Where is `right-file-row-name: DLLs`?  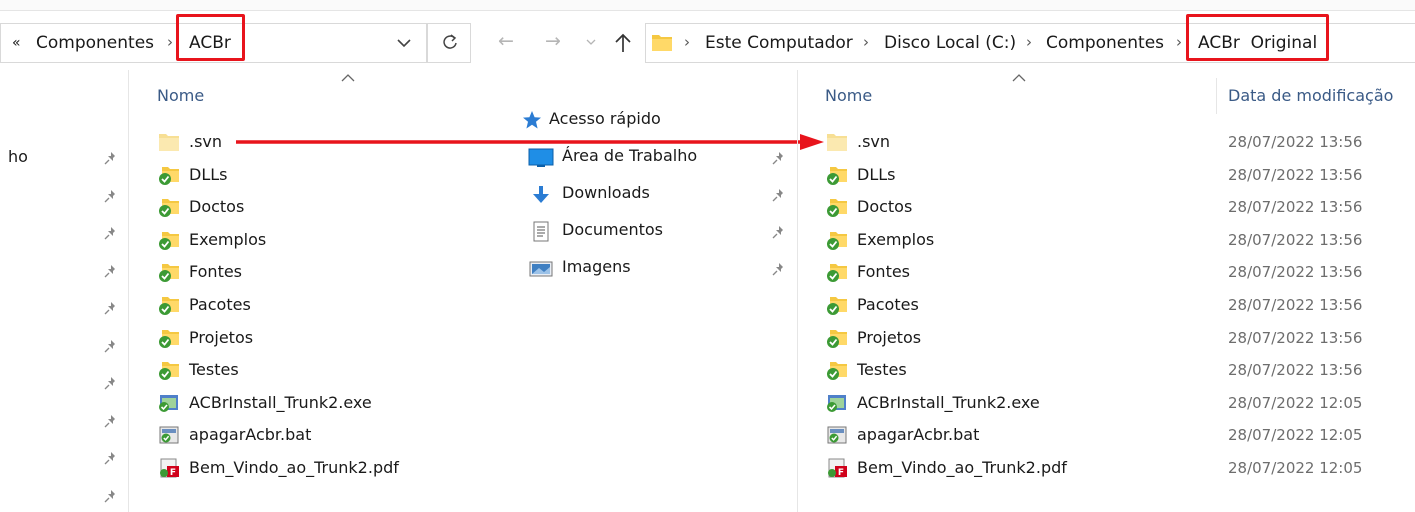
right-file-row-name: DLLs is located at coordinates (876, 174).